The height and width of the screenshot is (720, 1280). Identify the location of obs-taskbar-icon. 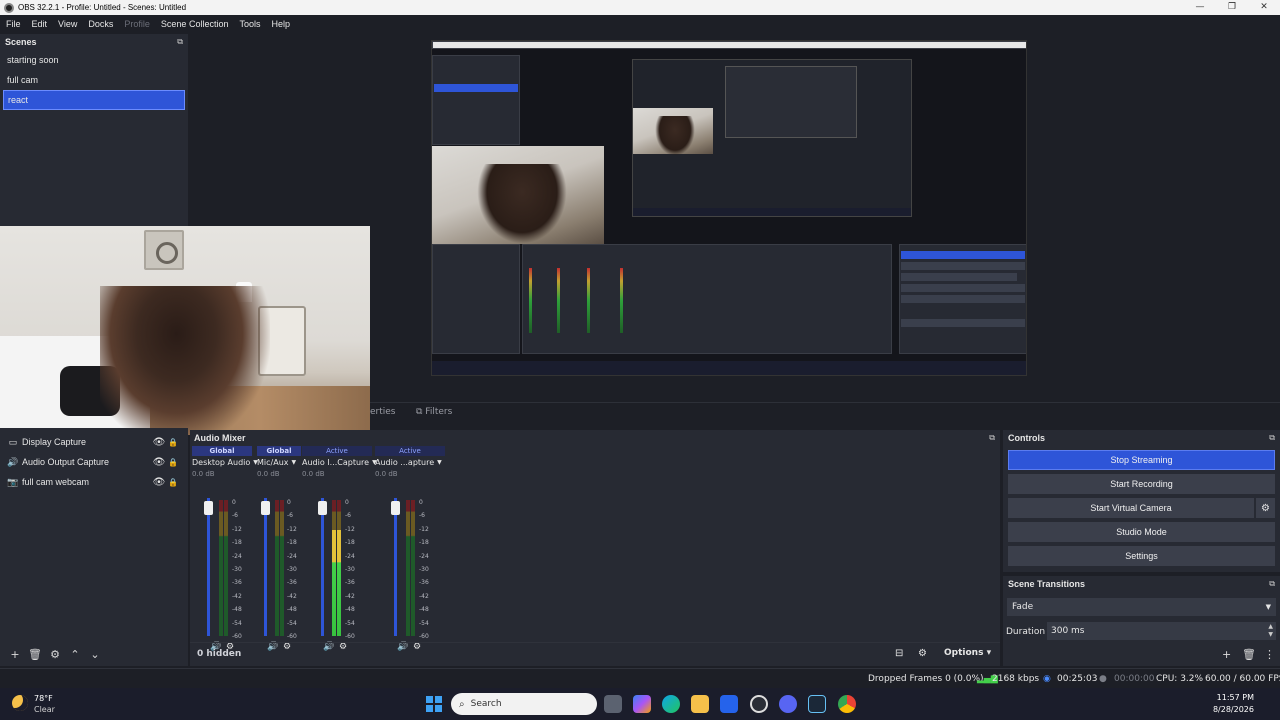
(759, 704).